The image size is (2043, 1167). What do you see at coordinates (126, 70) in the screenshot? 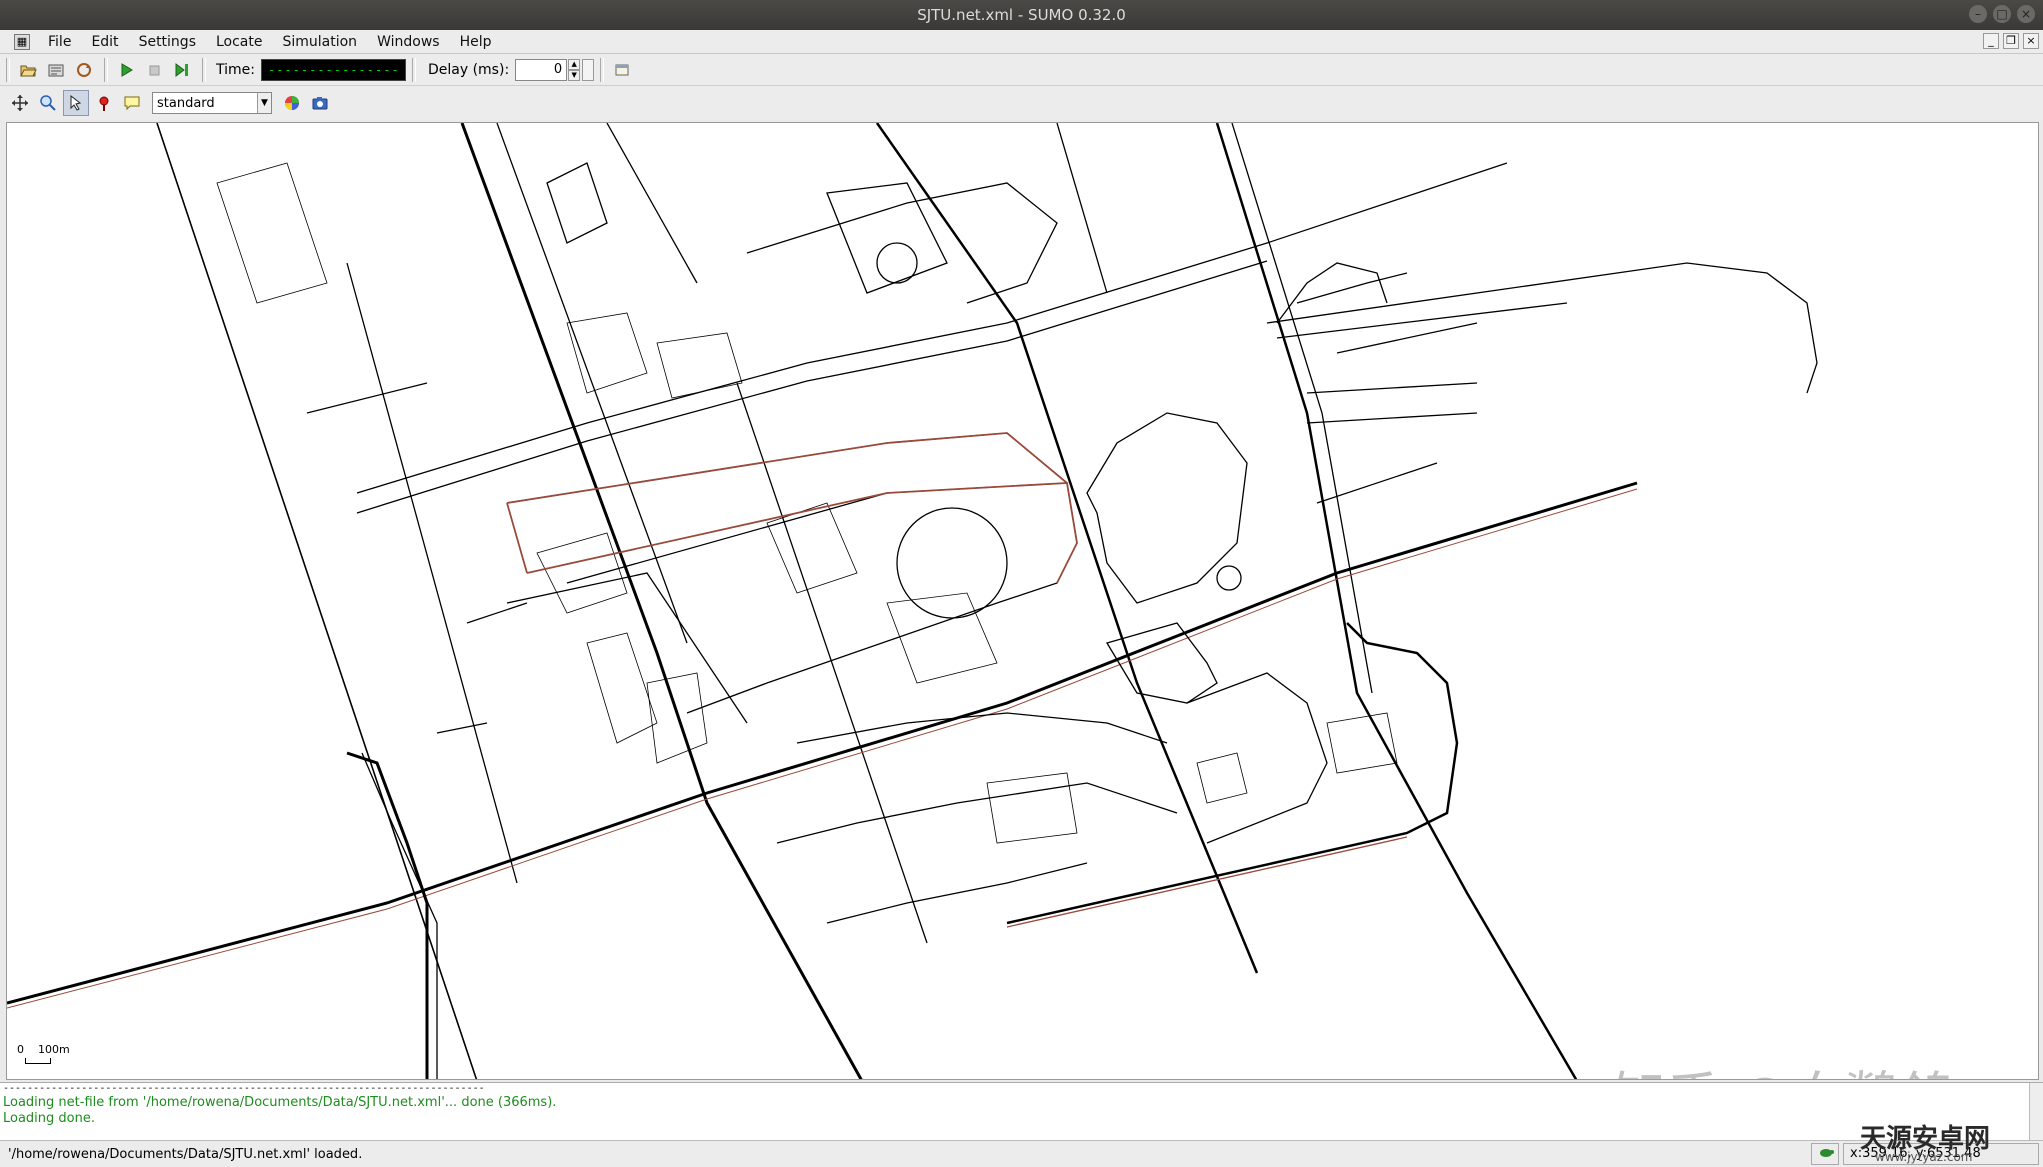
I see `run-icon` at bounding box center [126, 70].